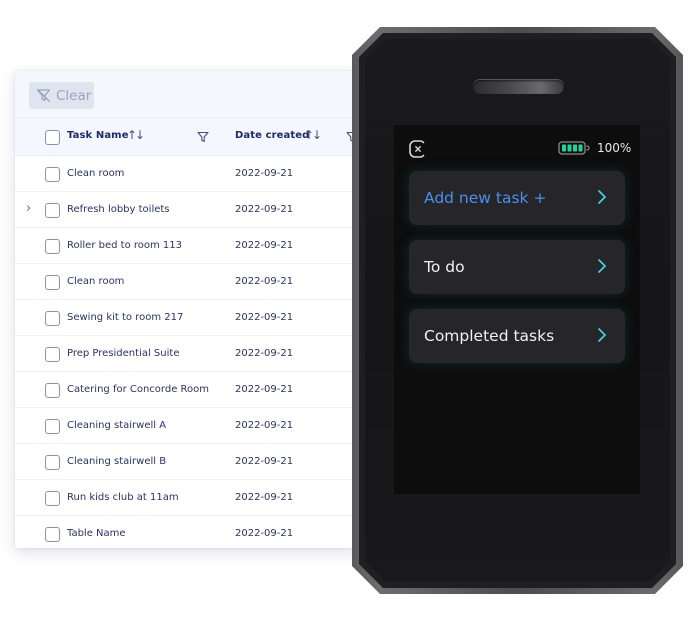 This screenshot has width=696, height=620. I want to click on menu-label: Completed tasks, so click(489, 336).